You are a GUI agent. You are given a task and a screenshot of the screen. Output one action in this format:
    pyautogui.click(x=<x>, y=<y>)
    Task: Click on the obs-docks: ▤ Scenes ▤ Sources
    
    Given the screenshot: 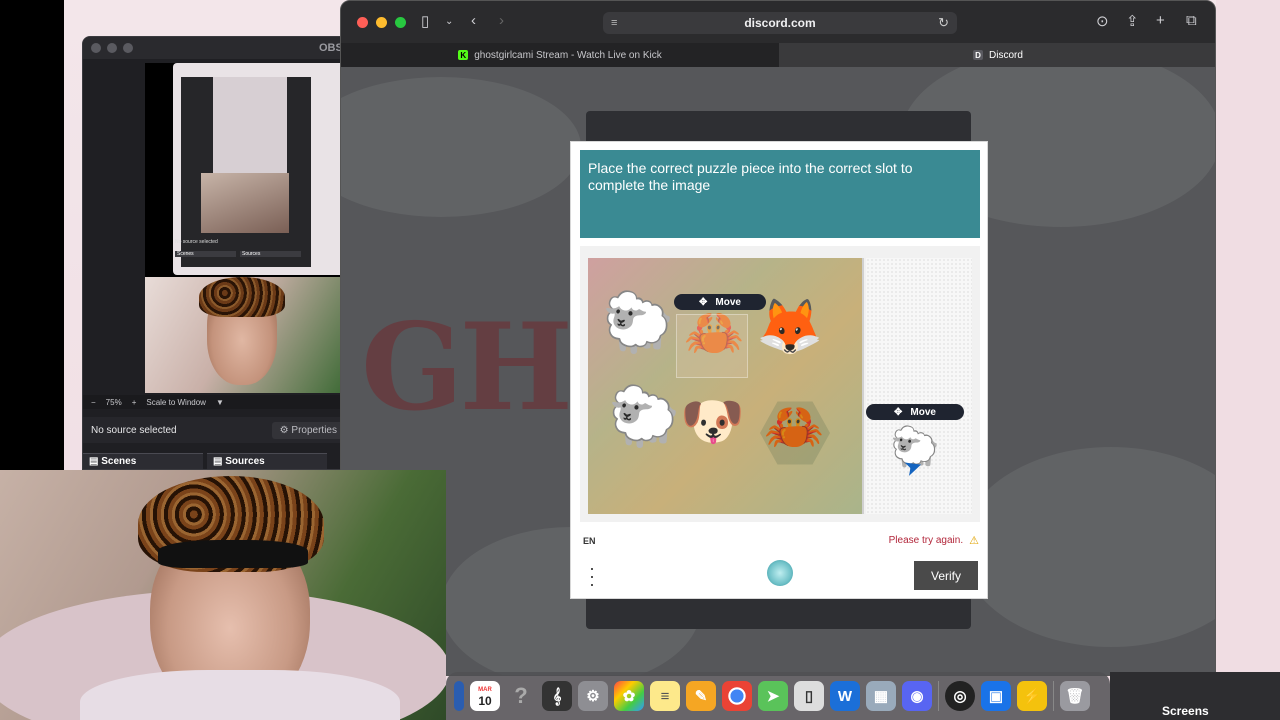 What is the action you would take?
    pyautogui.click(x=217, y=461)
    